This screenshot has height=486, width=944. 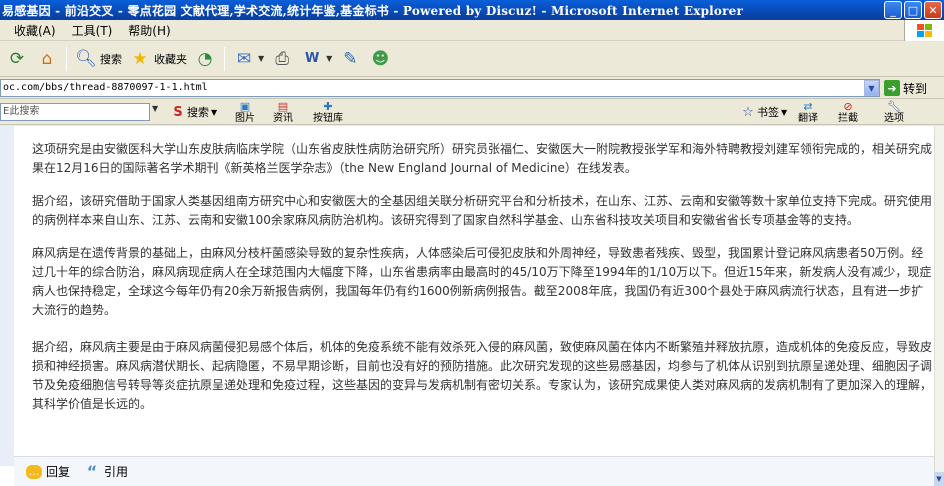 I want to click on minimize-button: _, so click(x=893, y=10).